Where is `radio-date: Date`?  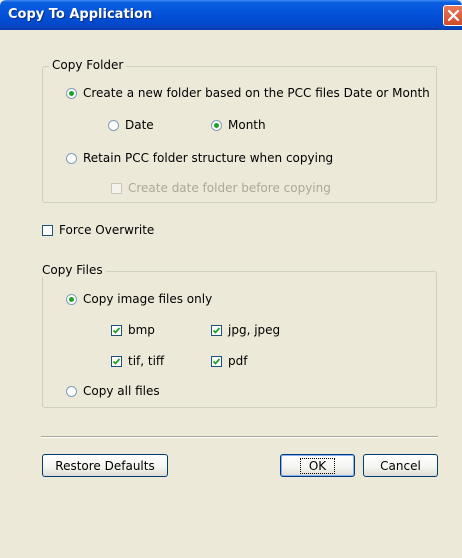
radio-date: Date is located at coordinates (131, 125).